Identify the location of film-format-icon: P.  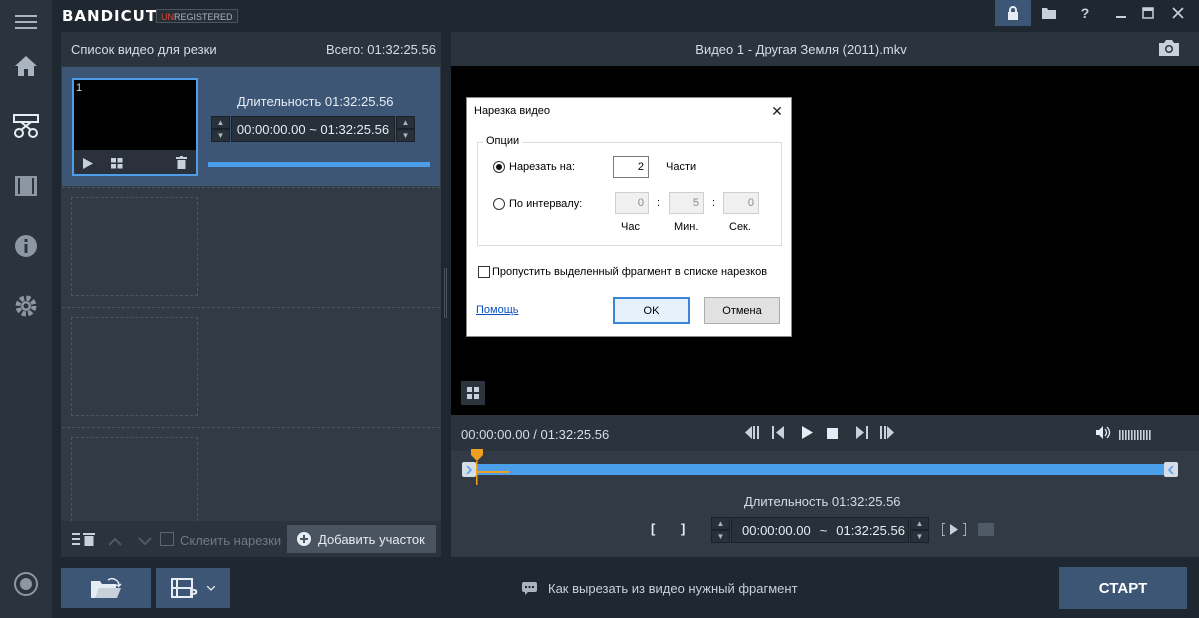
(184, 588).